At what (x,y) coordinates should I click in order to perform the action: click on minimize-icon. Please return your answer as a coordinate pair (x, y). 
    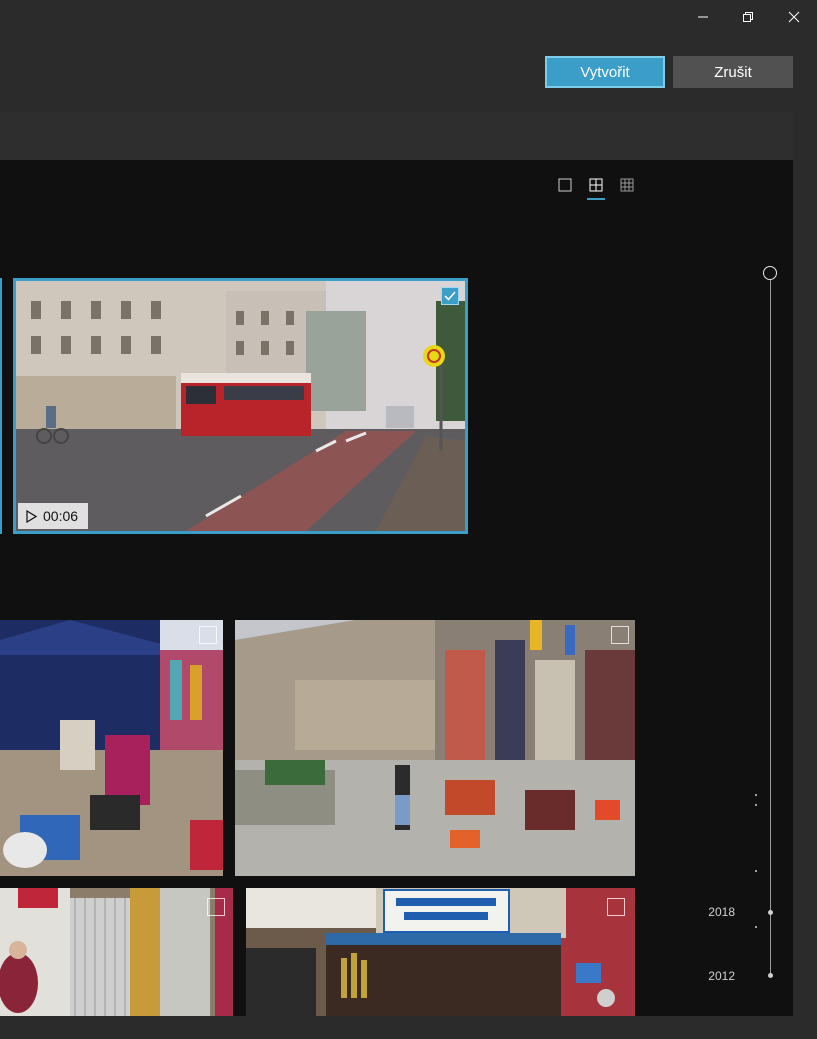
    Looking at the image, I should click on (703, 17).